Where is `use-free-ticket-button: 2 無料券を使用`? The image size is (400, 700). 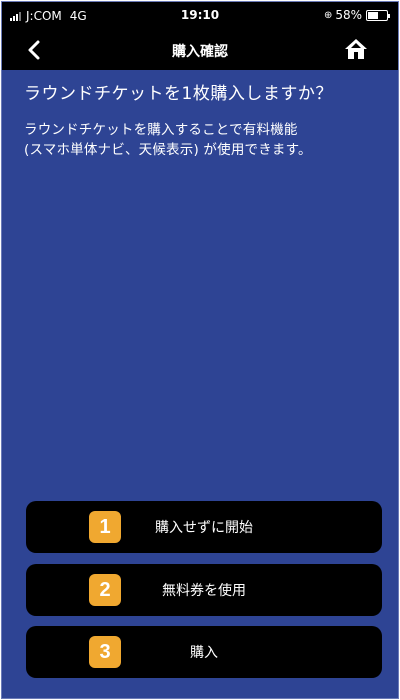
use-free-ticket-button: 2 無料券を使用 is located at coordinates (204, 590).